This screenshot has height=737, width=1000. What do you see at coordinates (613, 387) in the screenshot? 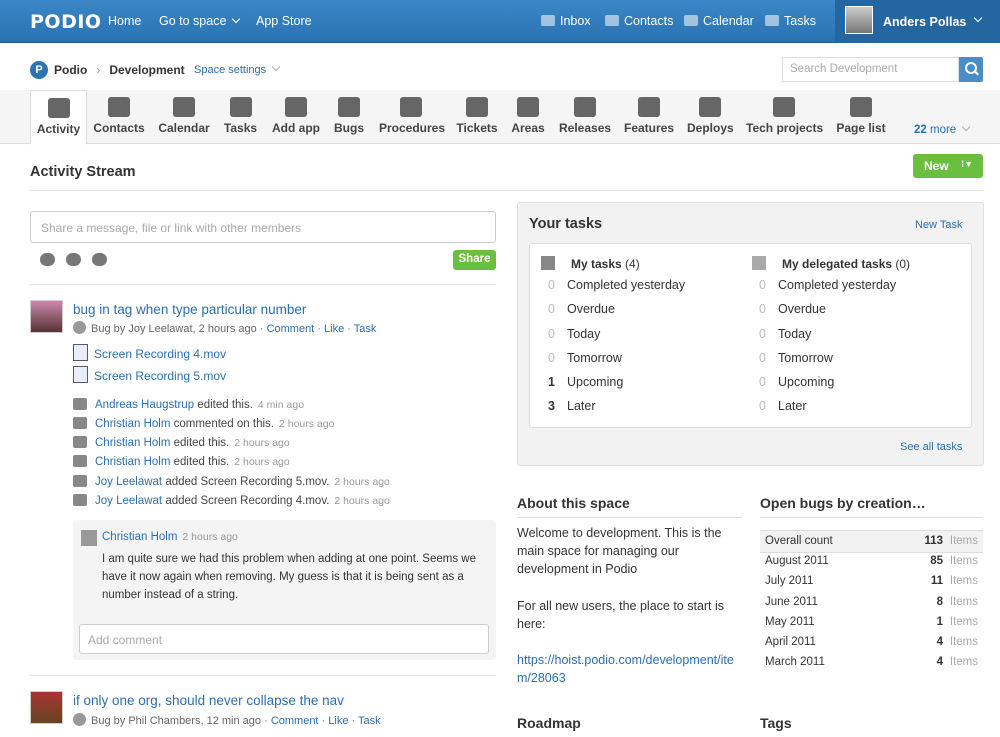
I see `task-row: 1 Upcoming` at bounding box center [613, 387].